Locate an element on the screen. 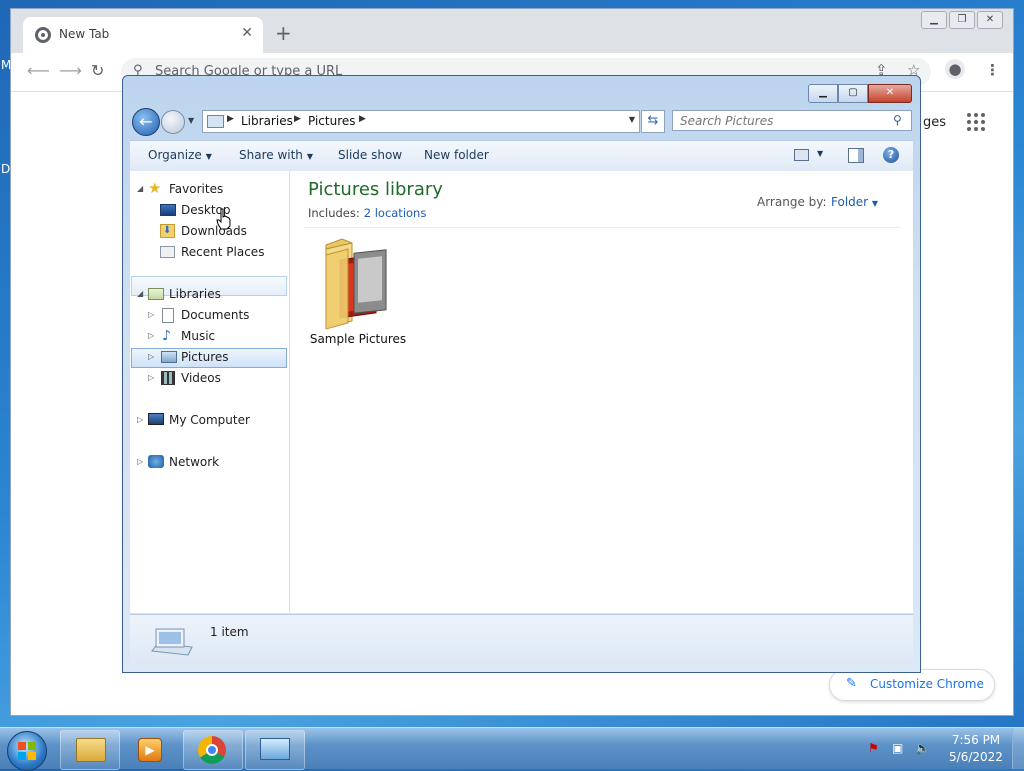 This screenshot has height=771, width=1024. show-desktop-button is located at coordinates (1018, 748).